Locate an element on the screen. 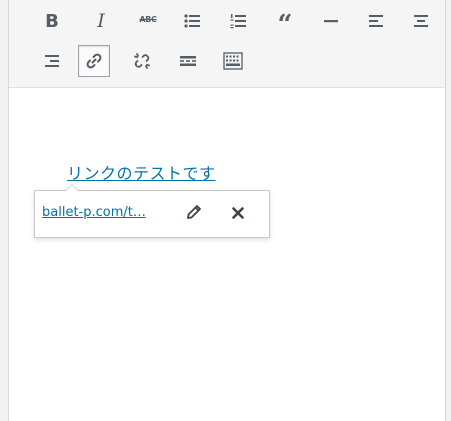 Image resolution: width=451 pixels, height=421 pixels. remove-link-button is located at coordinates (142, 61).